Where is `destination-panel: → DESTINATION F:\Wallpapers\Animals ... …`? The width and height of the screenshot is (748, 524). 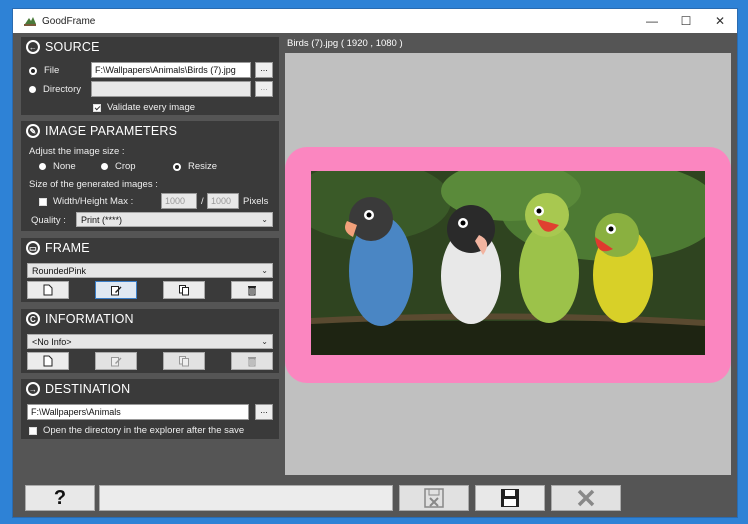 destination-panel: → DESTINATION F:\Wallpapers\Animals ... … is located at coordinates (150, 409).